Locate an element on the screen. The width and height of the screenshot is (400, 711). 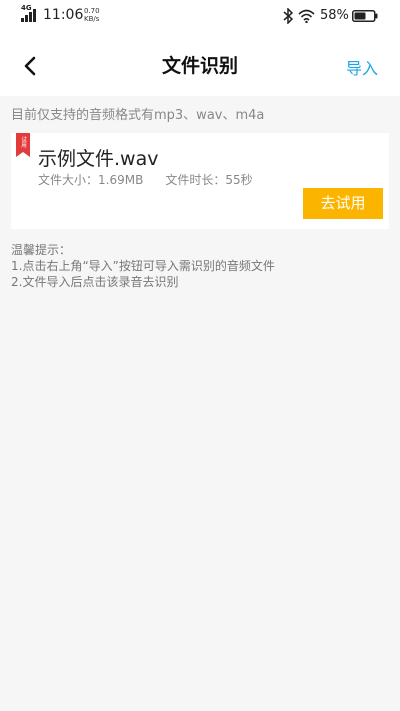
speed-unit: KB/s is located at coordinates (92, 19).